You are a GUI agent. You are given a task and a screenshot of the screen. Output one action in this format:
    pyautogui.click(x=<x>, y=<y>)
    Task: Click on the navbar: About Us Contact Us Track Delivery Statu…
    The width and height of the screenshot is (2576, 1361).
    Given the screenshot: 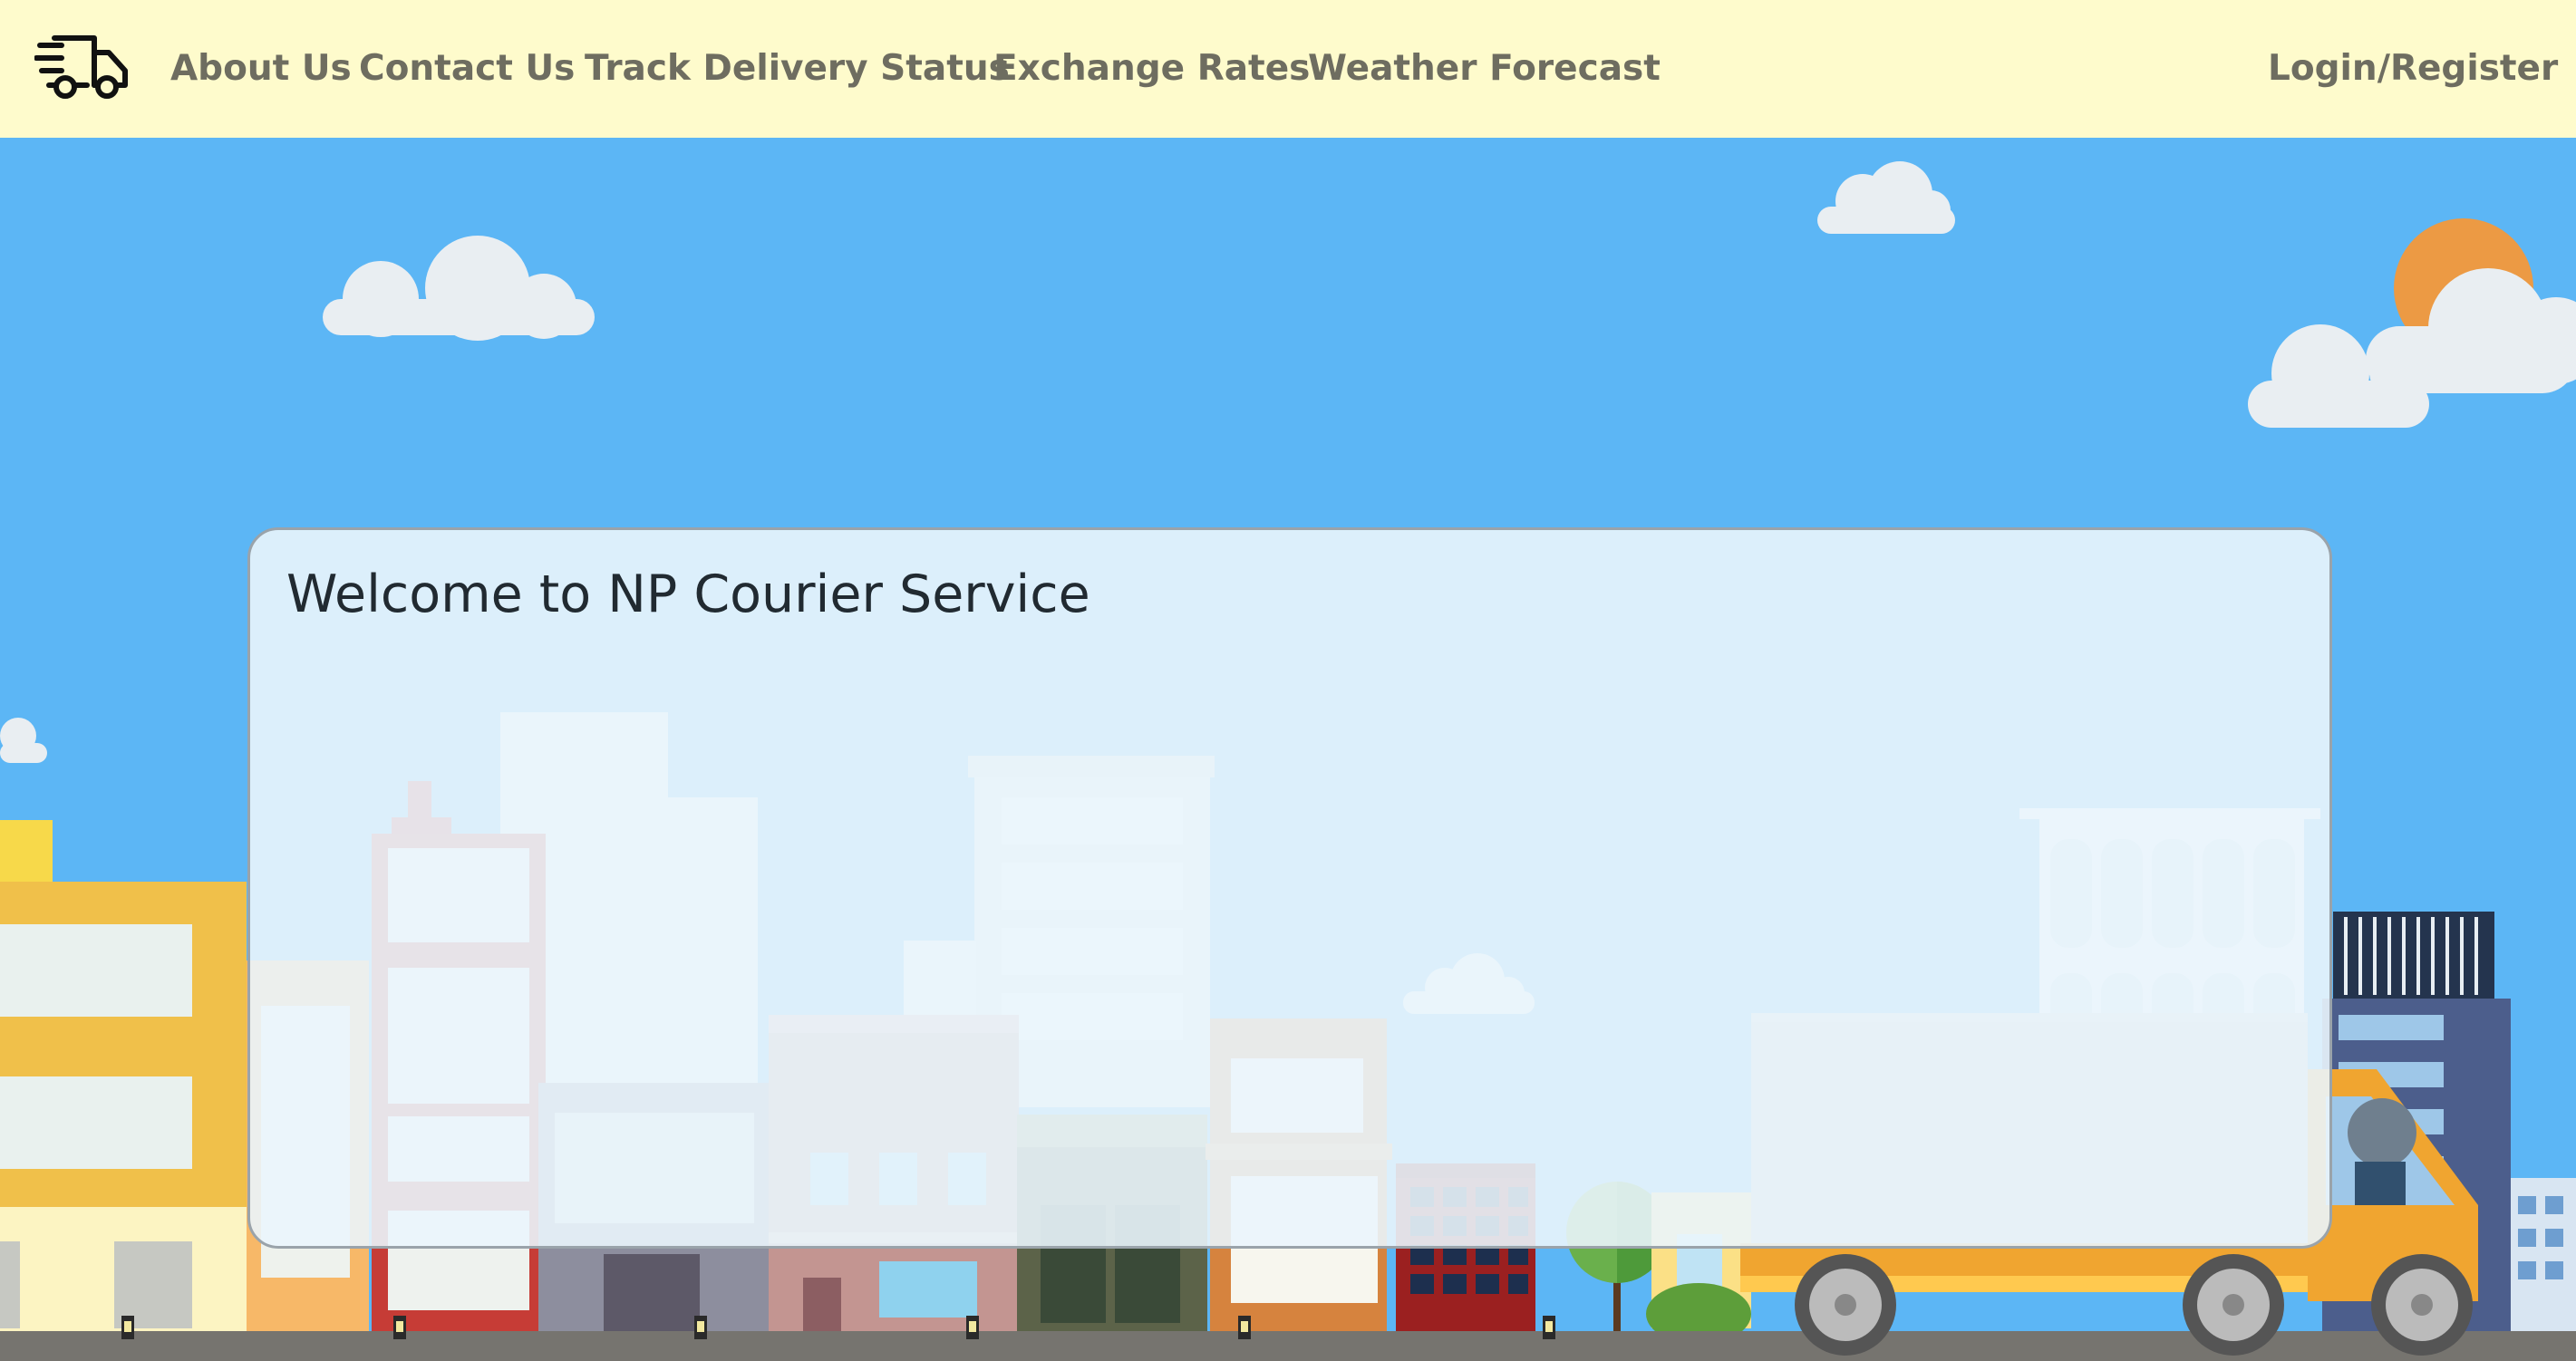 What is the action you would take?
    pyautogui.click(x=1288, y=69)
    